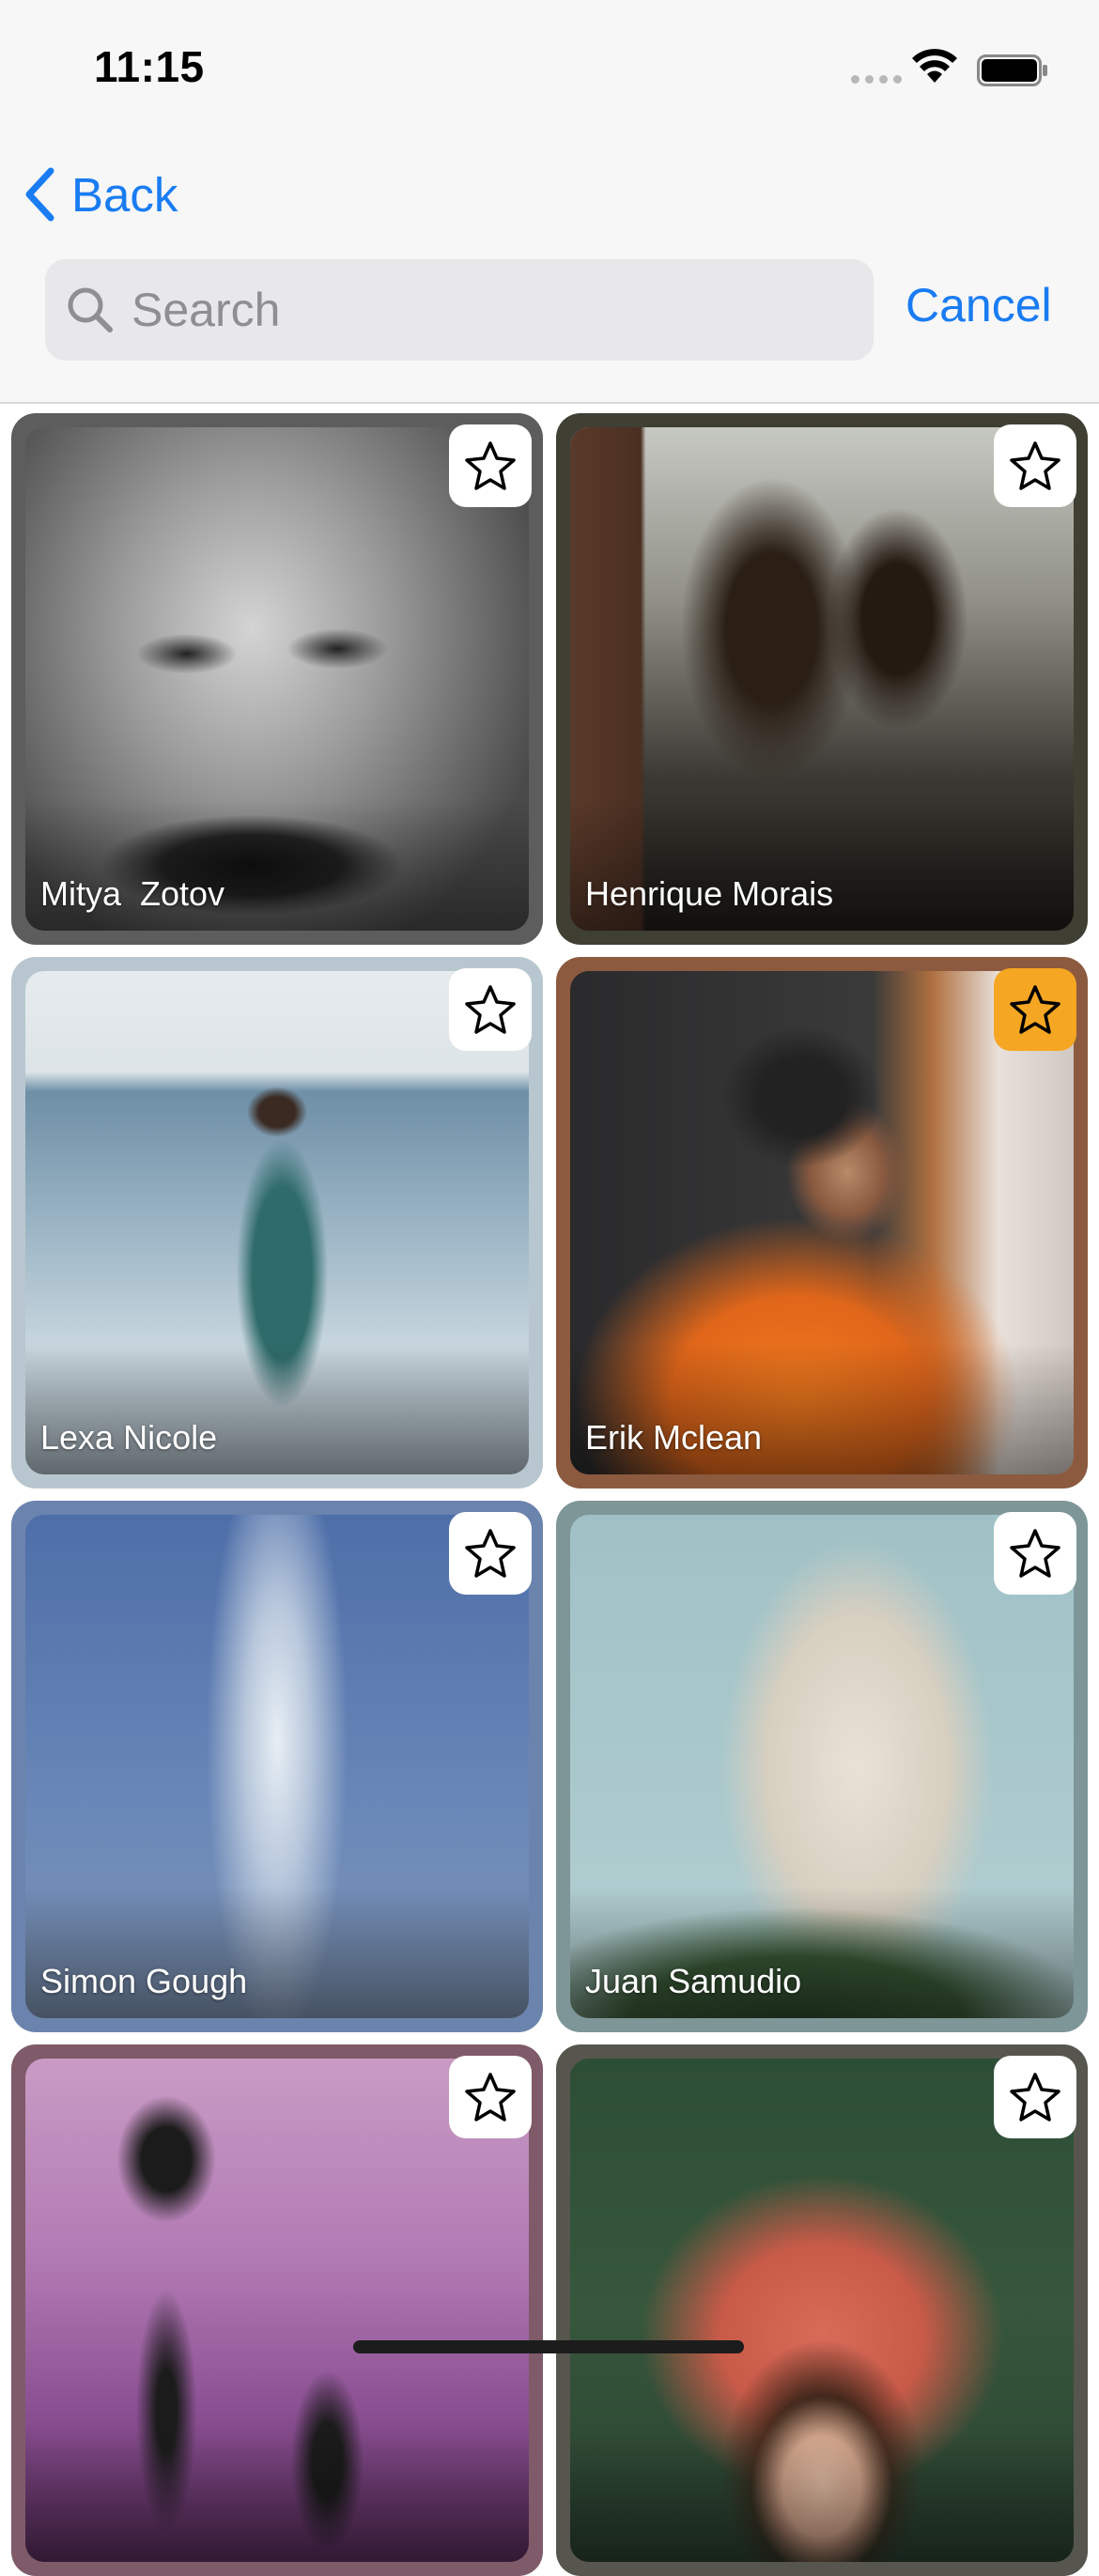 This screenshot has width=1099, height=2576. Describe the element at coordinates (132, 893) in the screenshot. I see `photo-author-name: Mitya Zotov` at that location.